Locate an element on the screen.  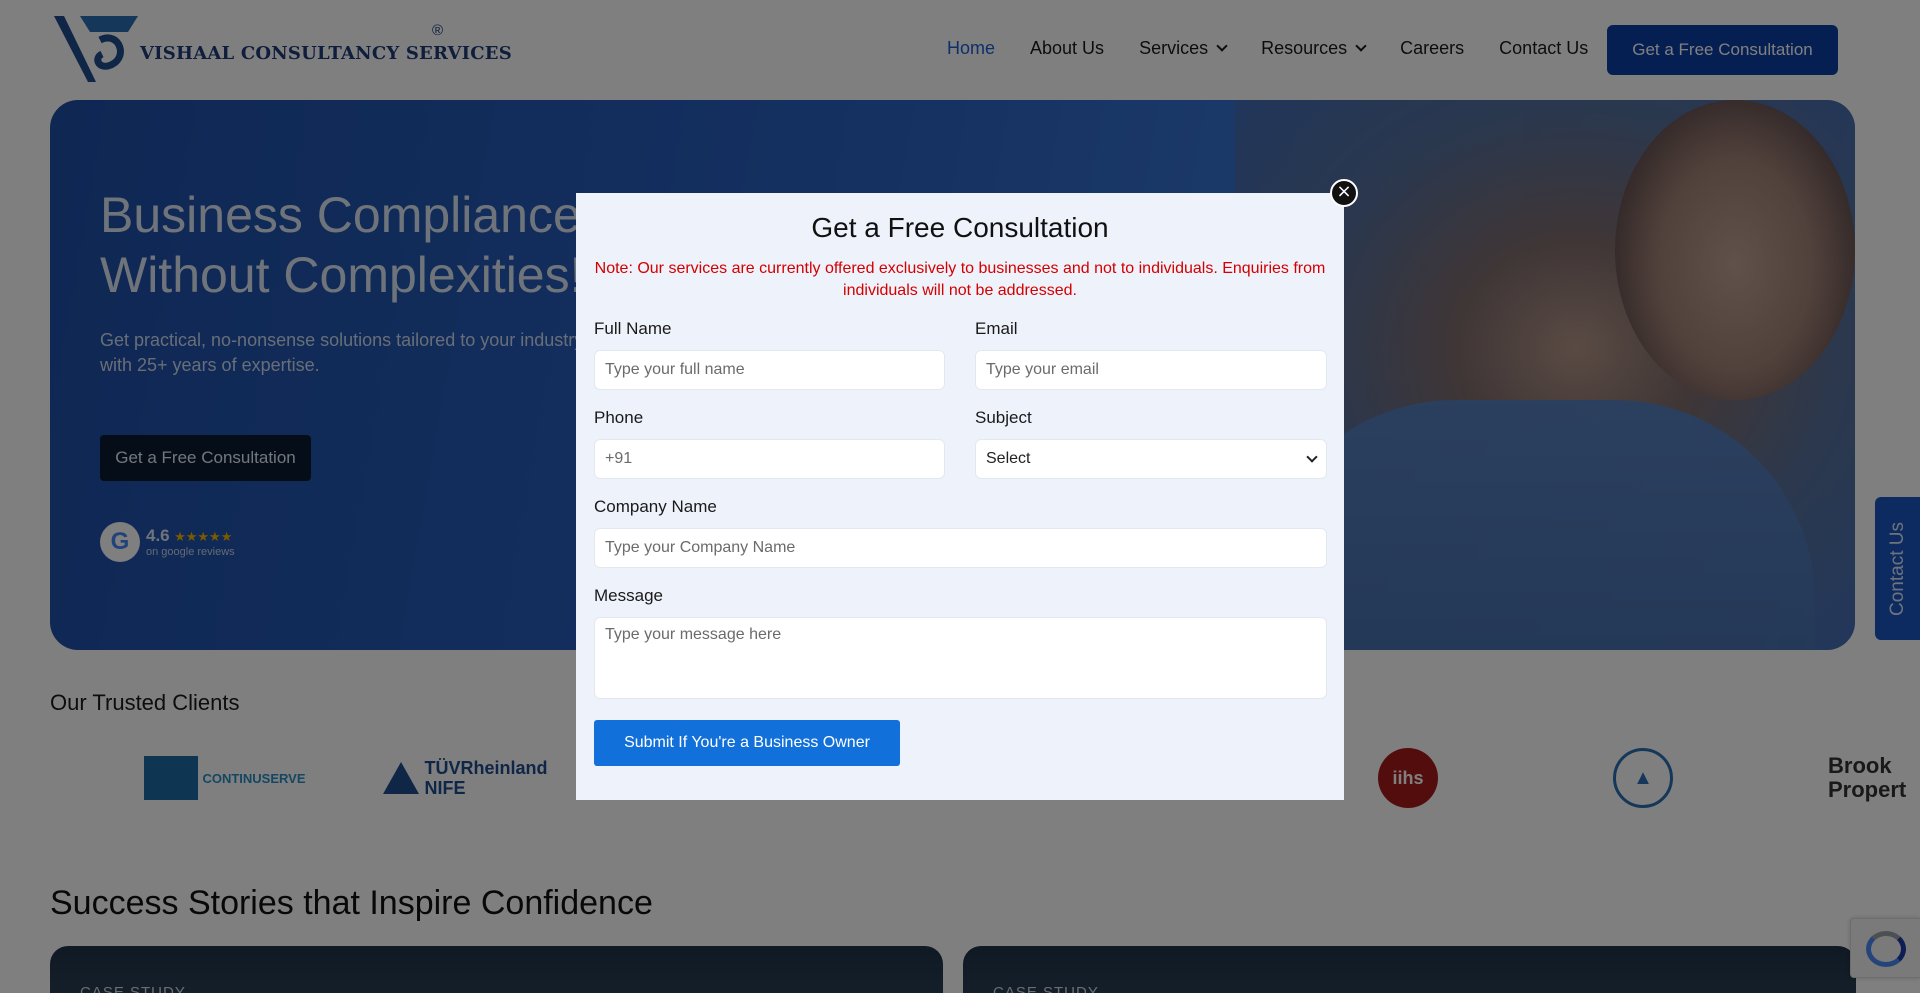
message-textarea is located at coordinates (960, 658).